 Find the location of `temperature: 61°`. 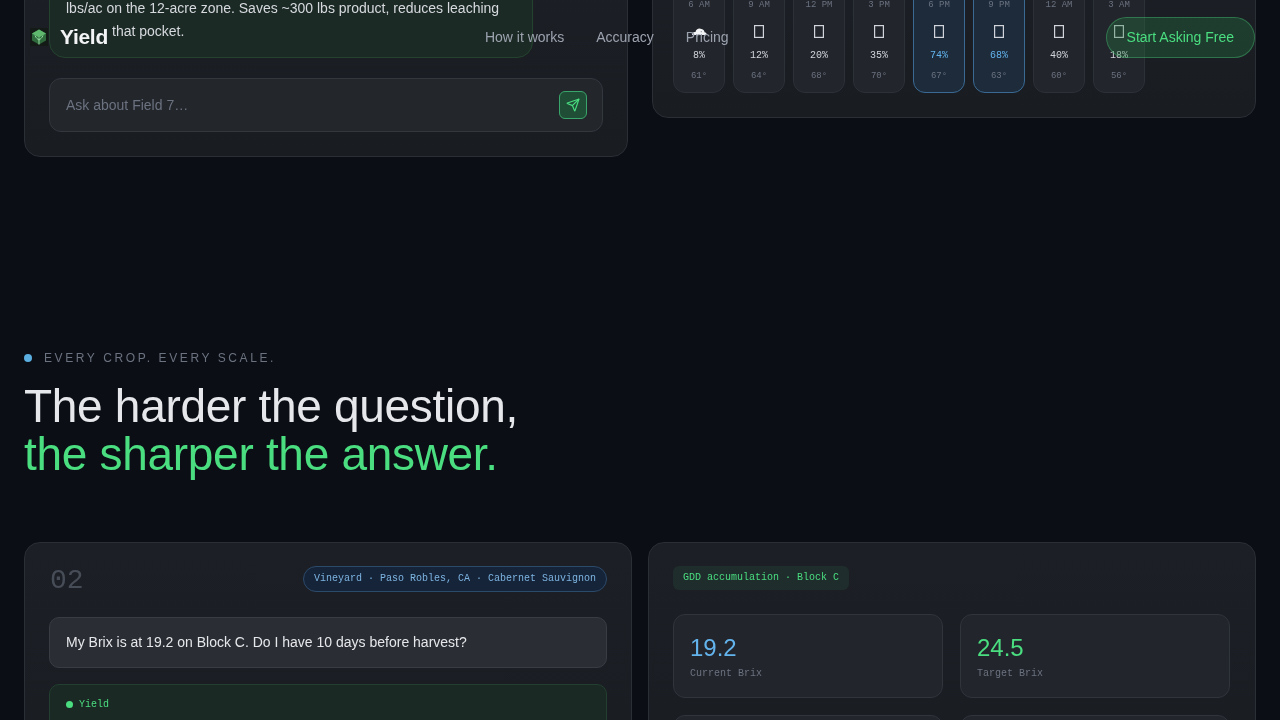

temperature: 61° is located at coordinates (699, 76).